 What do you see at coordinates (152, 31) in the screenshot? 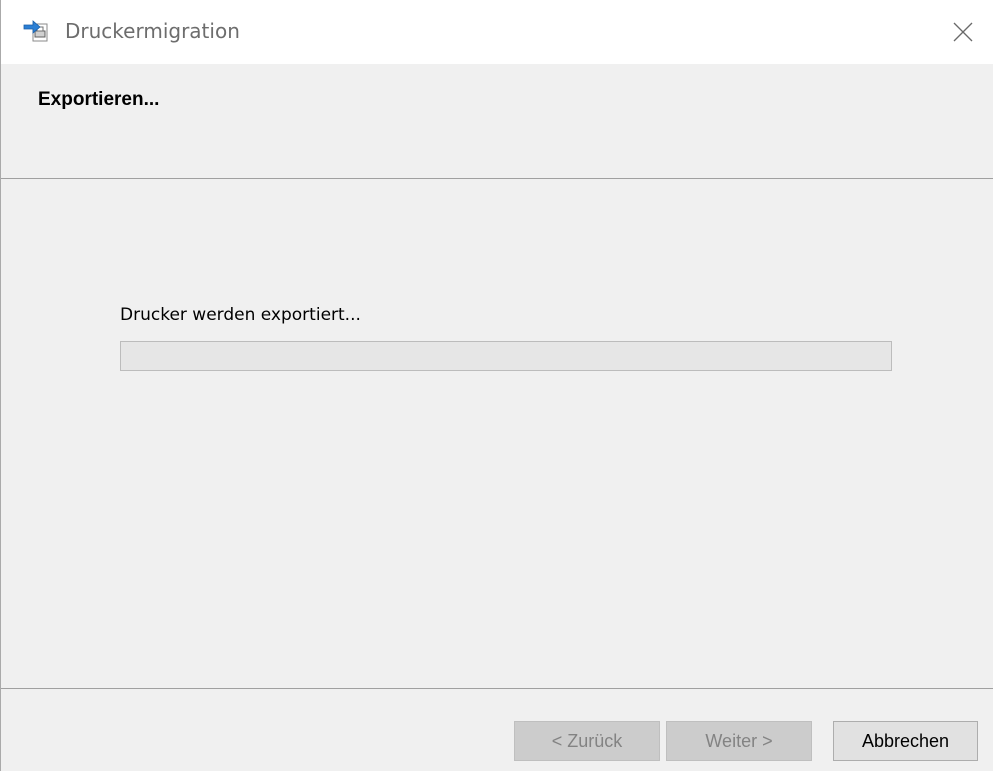
I see `window-title: Druckermigration` at bounding box center [152, 31].